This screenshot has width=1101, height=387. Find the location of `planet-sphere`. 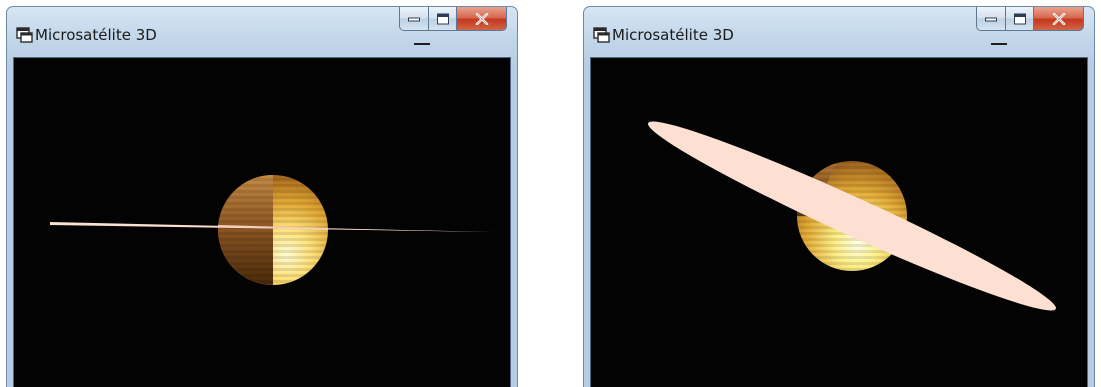

planet-sphere is located at coordinates (273, 230).